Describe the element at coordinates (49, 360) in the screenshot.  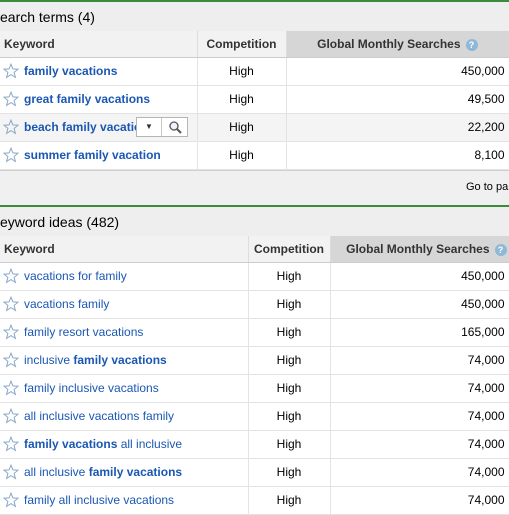
I see `keyword-text: inclusive` at that location.